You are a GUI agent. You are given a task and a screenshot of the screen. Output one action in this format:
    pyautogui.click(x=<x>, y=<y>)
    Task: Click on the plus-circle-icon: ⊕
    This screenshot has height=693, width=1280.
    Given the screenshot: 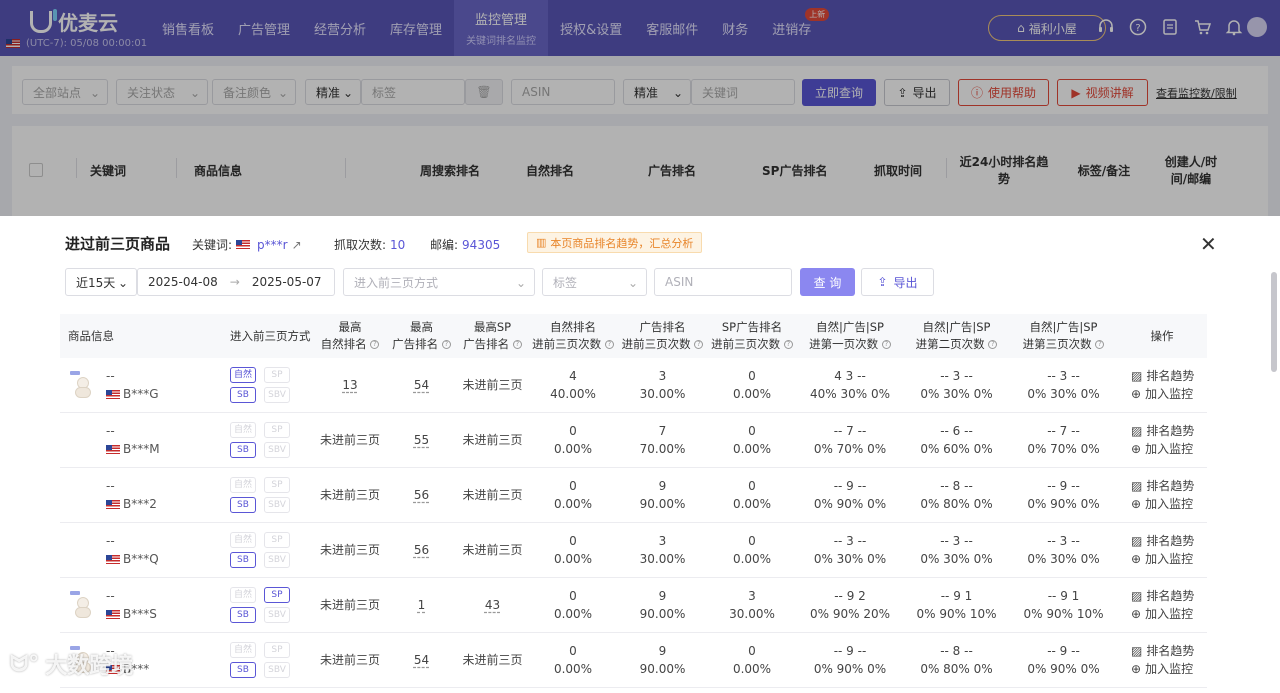 What is the action you would take?
    pyautogui.click(x=1136, y=669)
    